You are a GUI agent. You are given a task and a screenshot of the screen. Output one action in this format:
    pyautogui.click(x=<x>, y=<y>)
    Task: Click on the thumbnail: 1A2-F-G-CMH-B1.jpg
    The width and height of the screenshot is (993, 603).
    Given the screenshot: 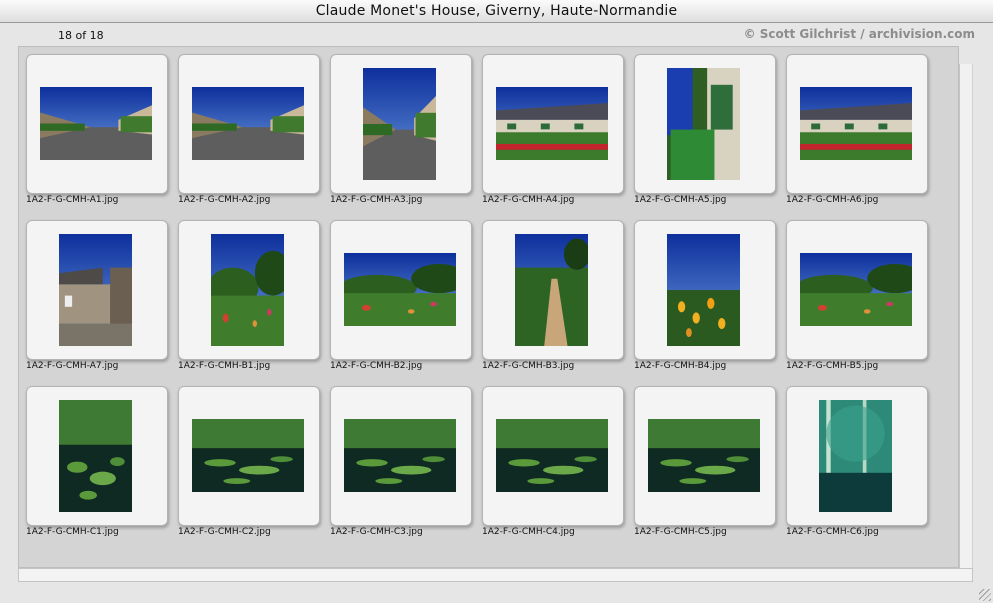 What is the action you would take?
    pyautogui.click(x=249, y=299)
    